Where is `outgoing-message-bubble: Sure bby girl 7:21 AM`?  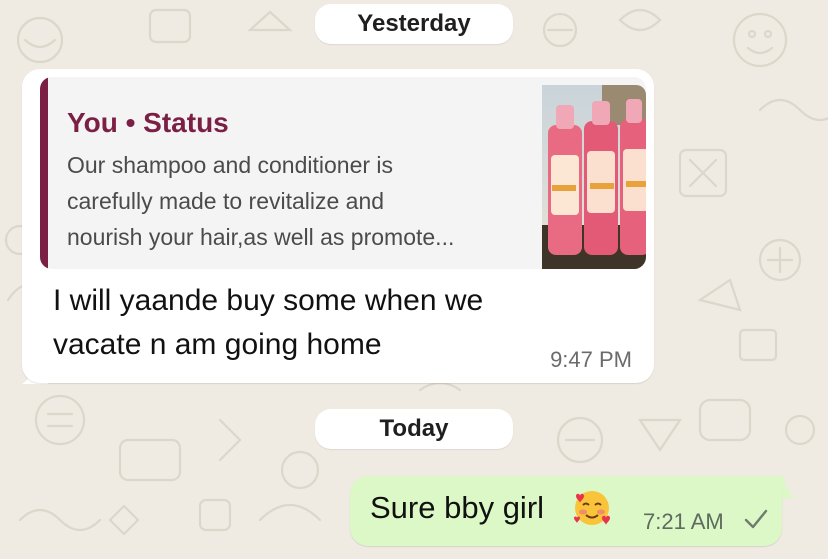
outgoing-message-bubble: Sure bby girl 7:21 AM is located at coordinates (566, 511).